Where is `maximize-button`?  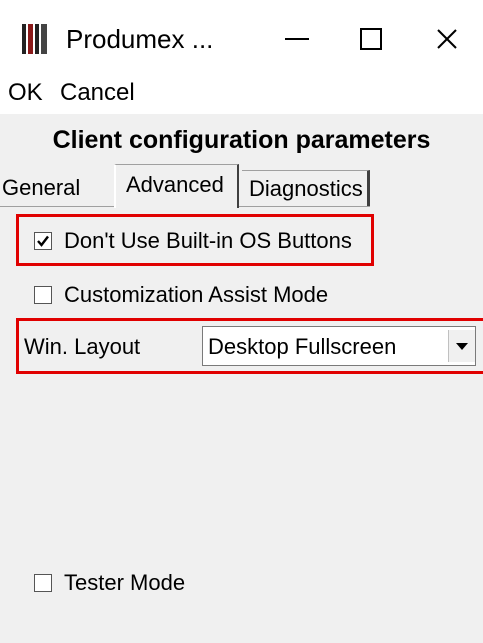 maximize-button is located at coordinates (371, 39).